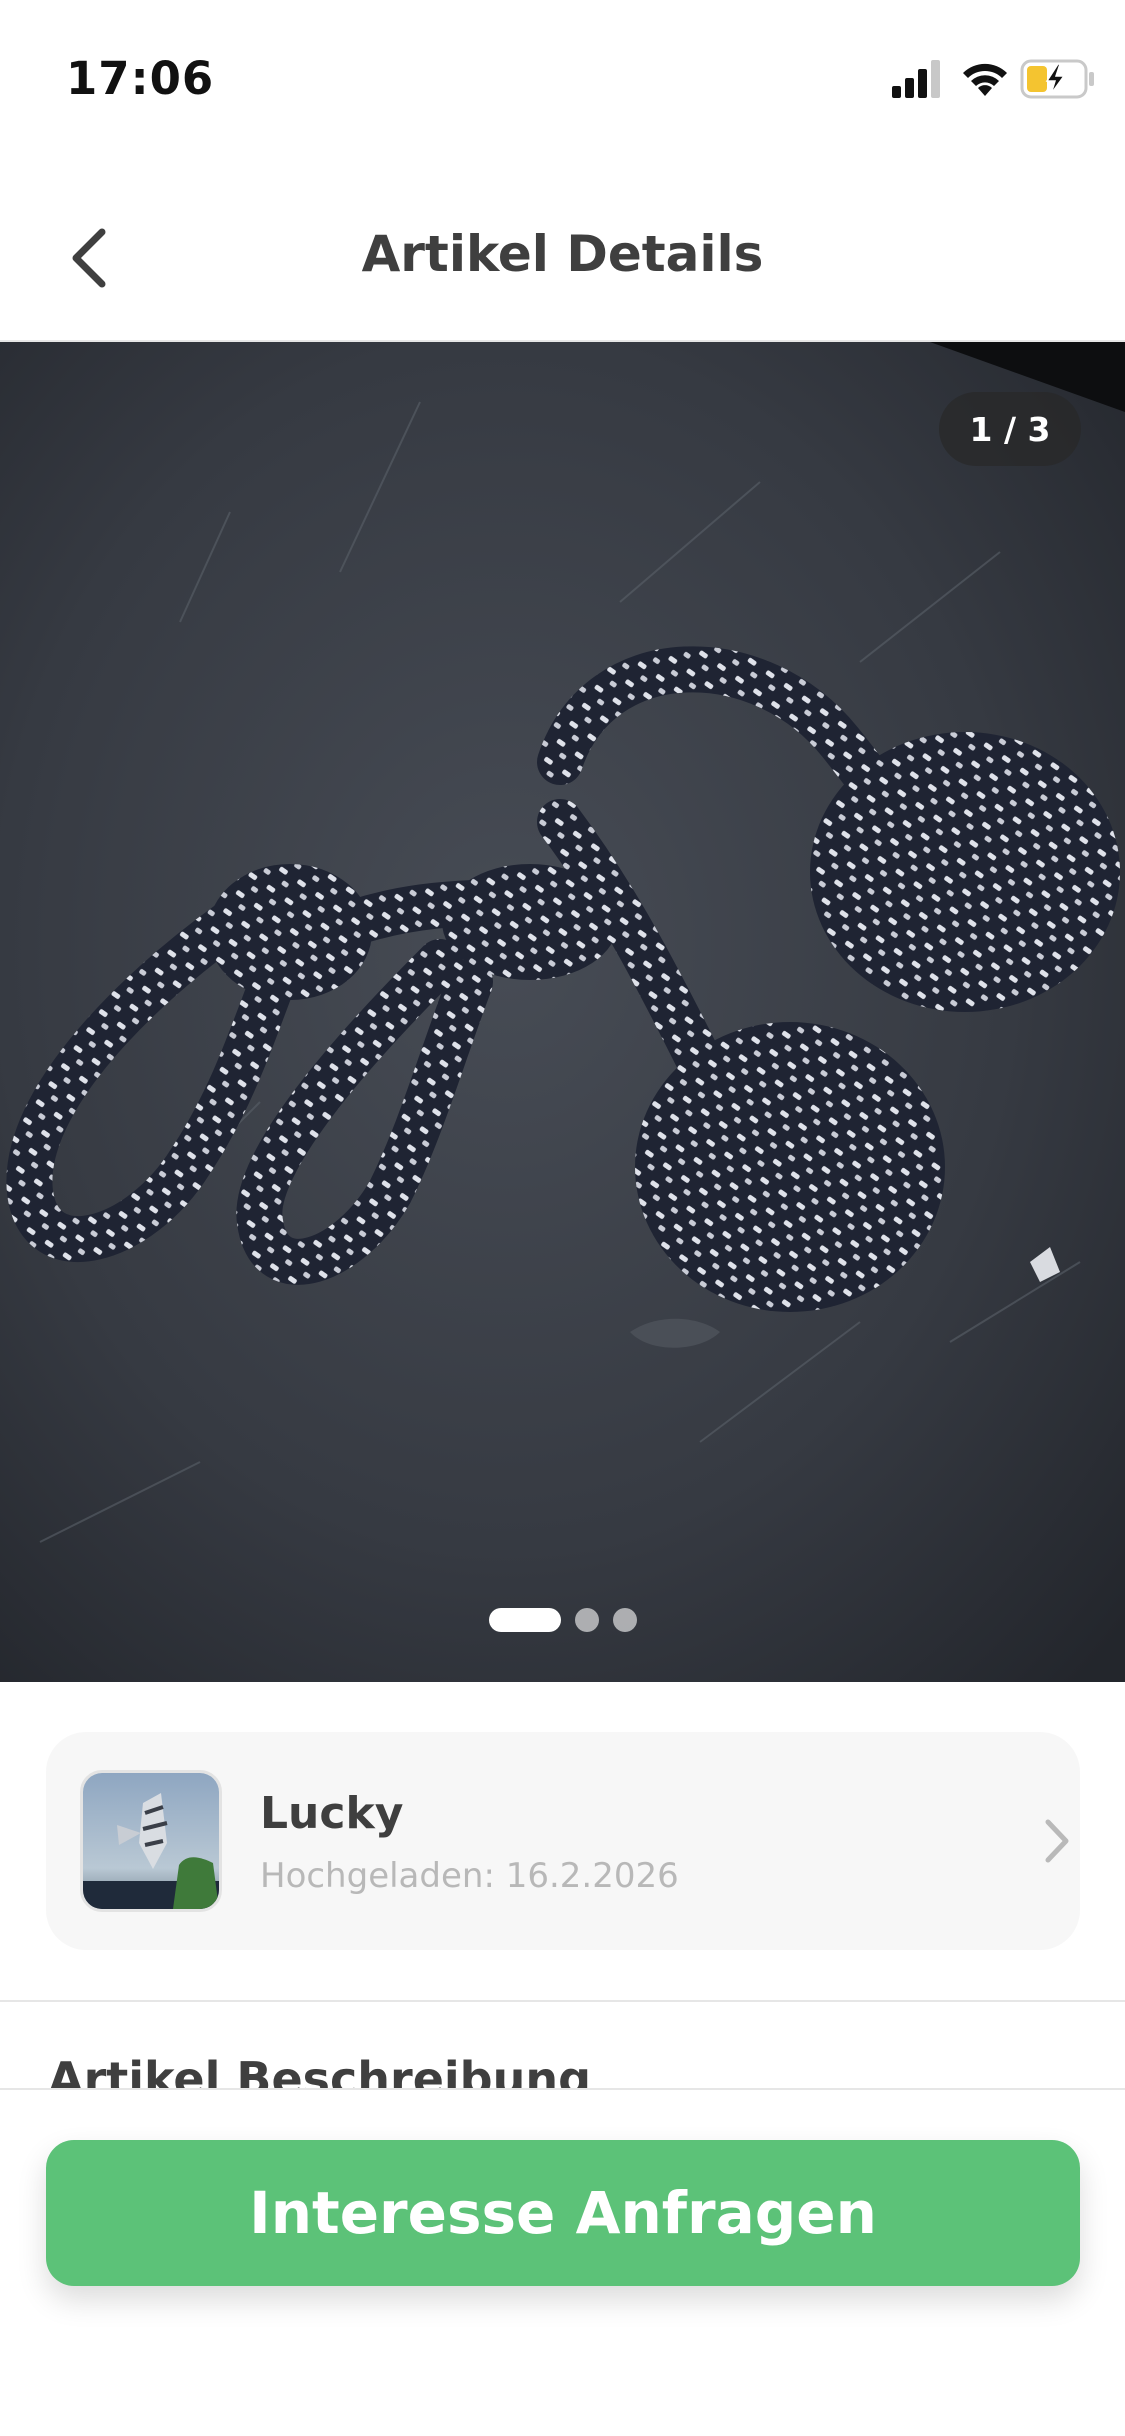 This screenshot has width=1125, height=2436. I want to click on avatar-image, so click(151, 1841).